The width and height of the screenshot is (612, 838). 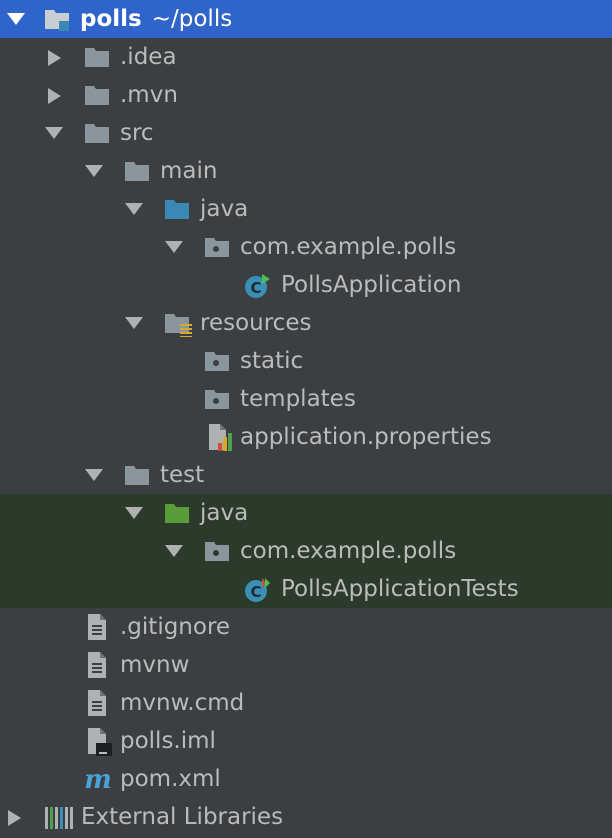 What do you see at coordinates (155, 665) in the screenshot?
I see `tree-label-mvnw: mvnw` at bounding box center [155, 665].